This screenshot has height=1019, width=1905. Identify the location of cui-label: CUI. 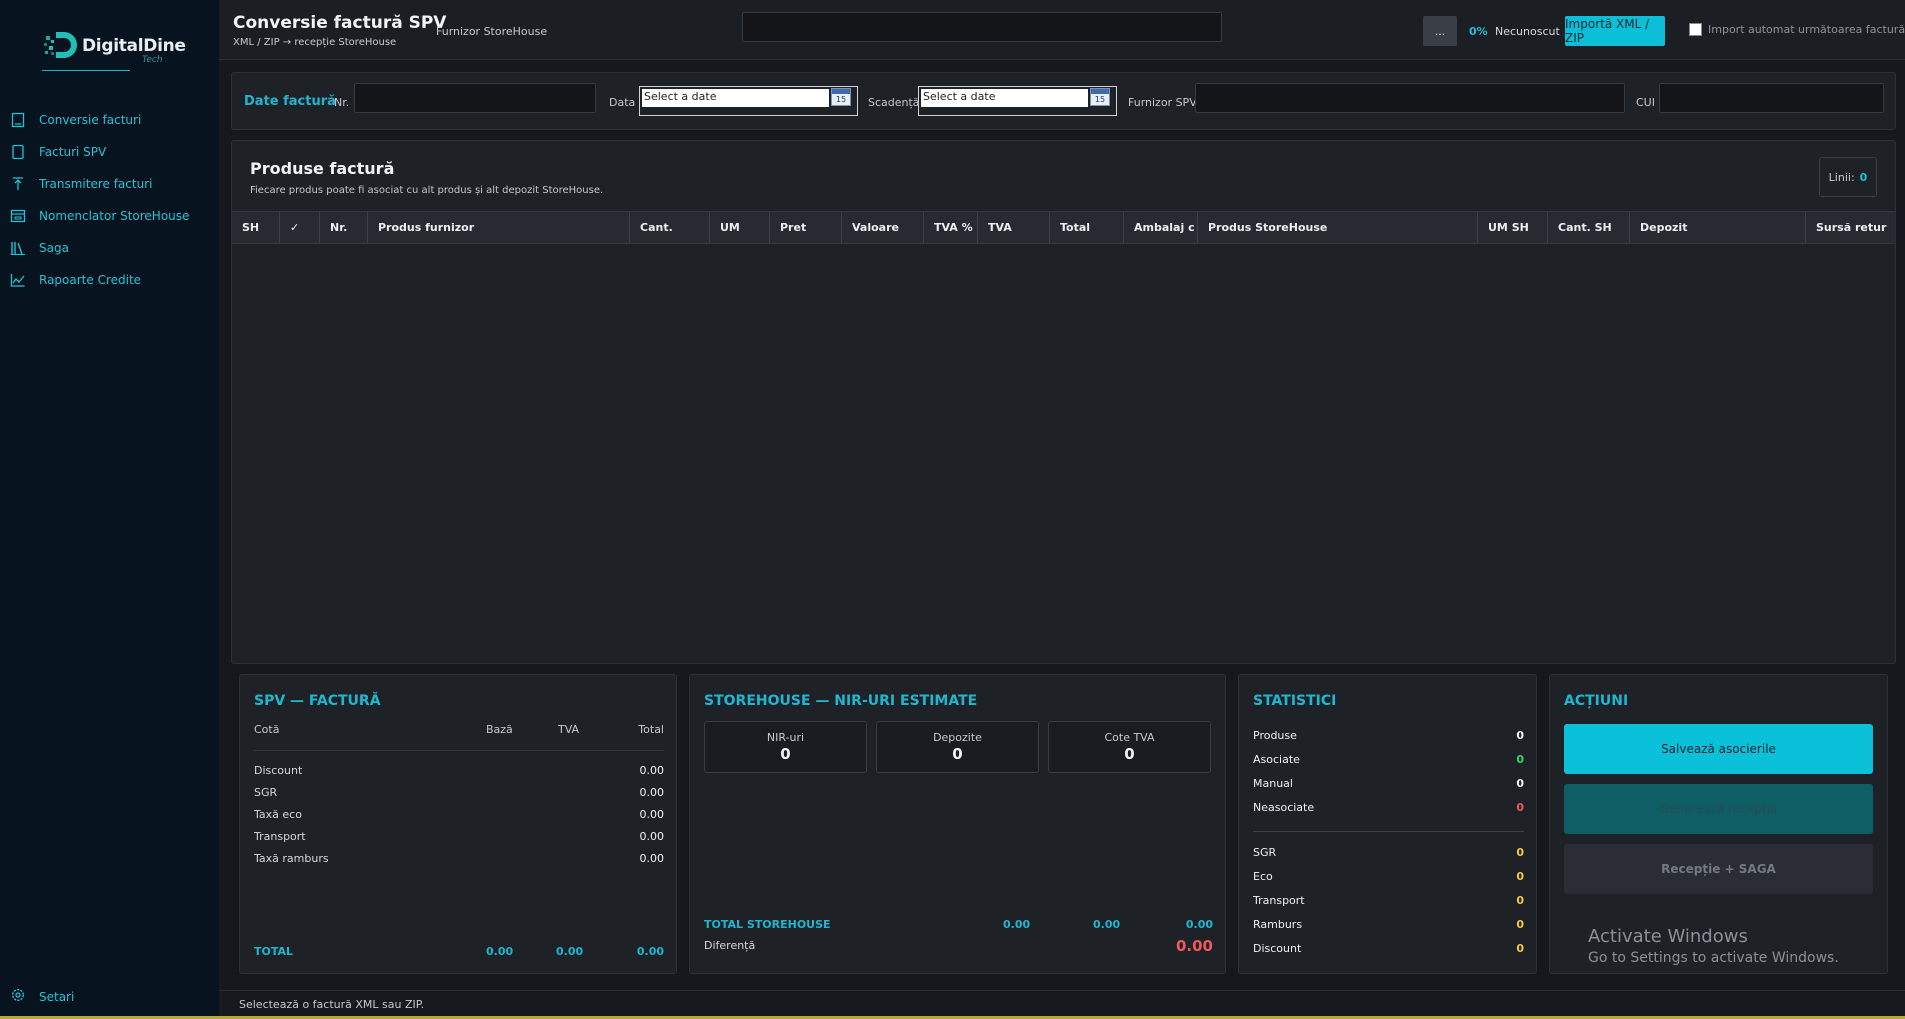
(1645, 102).